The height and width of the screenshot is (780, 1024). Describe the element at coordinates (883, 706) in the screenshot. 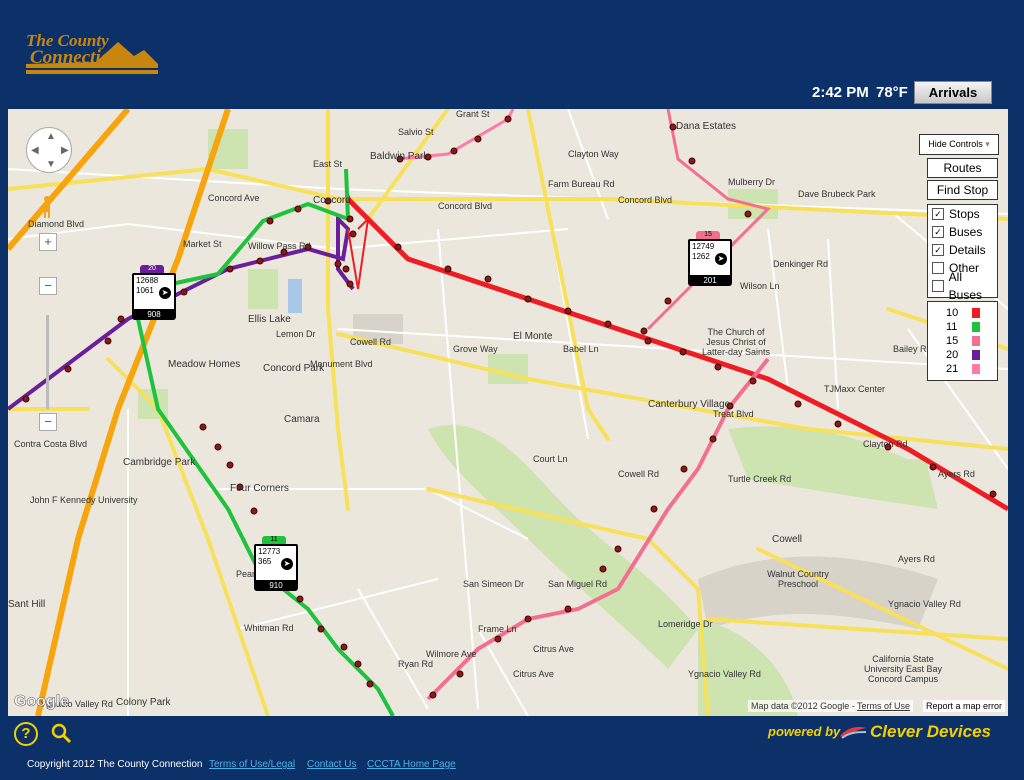

I see `terms-of-use-link: Terms of Use` at that location.